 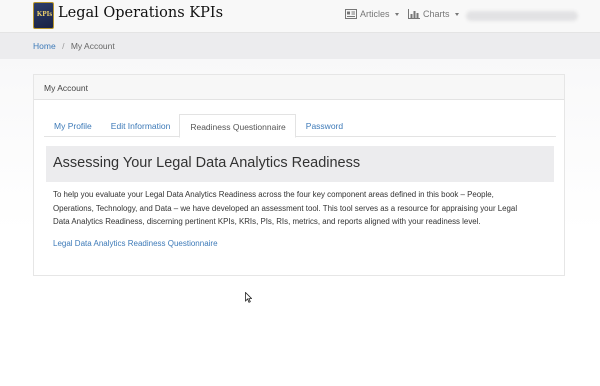 What do you see at coordinates (375, 14) in the screenshot?
I see `nav-articles-label: Articles` at bounding box center [375, 14].